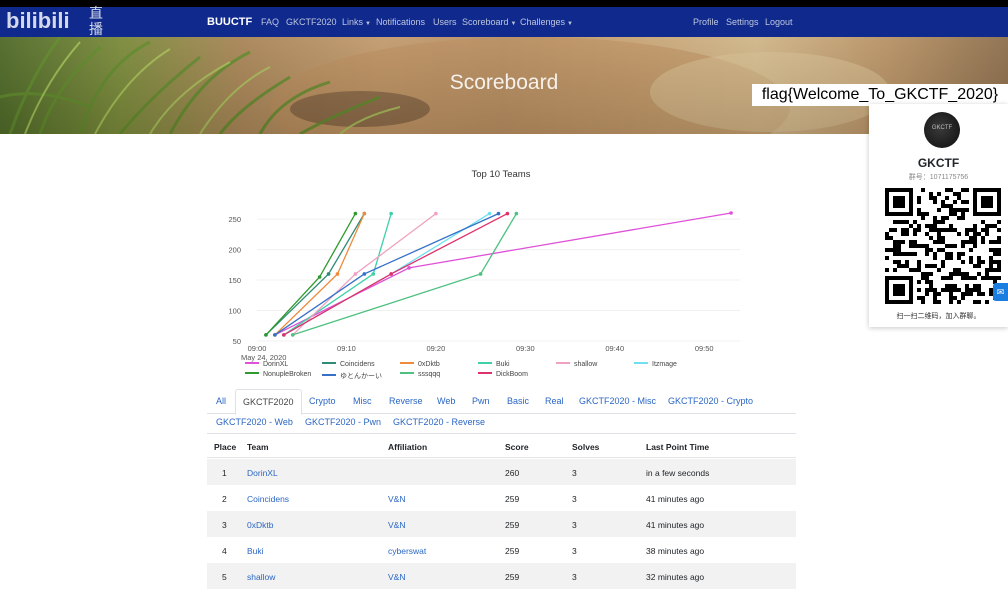 The width and height of the screenshot is (1008, 589). What do you see at coordinates (276, 364) in the screenshot?
I see `legend-label: DorinXL` at bounding box center [276, 364].